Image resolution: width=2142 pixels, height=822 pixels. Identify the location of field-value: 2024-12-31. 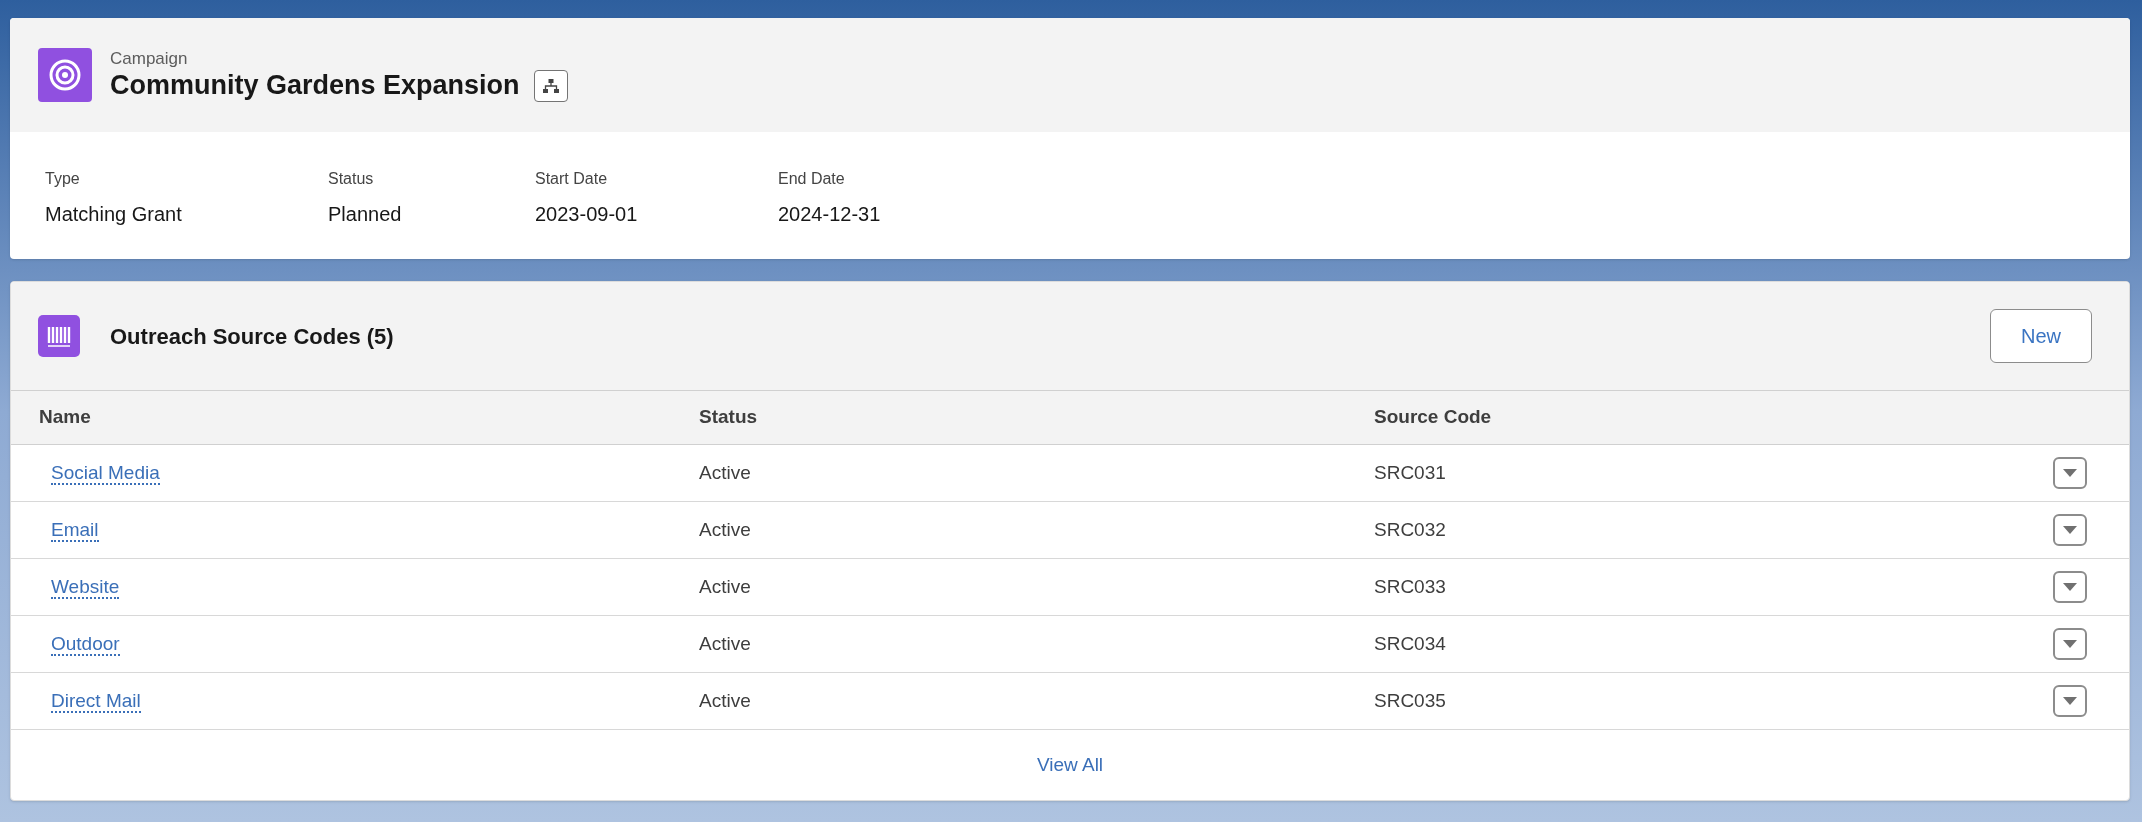
(830, 214).